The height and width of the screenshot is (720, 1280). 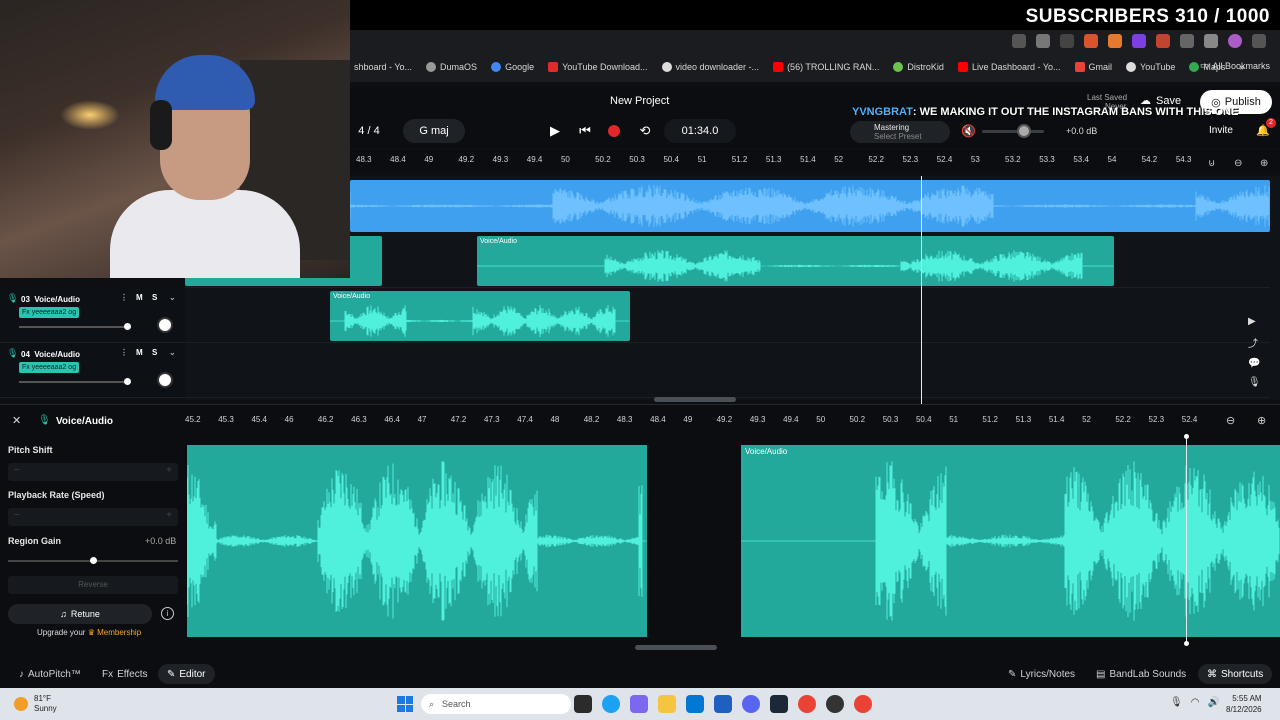 I want to click on tab-bandlab-sounds: ▤ BandLab Sounds, so click(x=1141, y=674).